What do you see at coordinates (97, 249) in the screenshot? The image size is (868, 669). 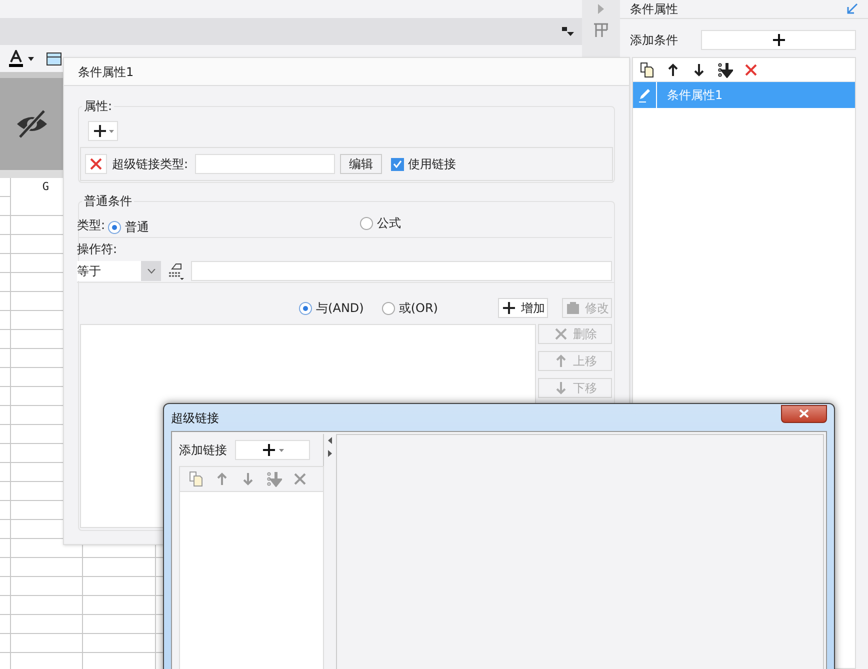 I see `operator-label: 操作符:` at bounding box center [97, 249].